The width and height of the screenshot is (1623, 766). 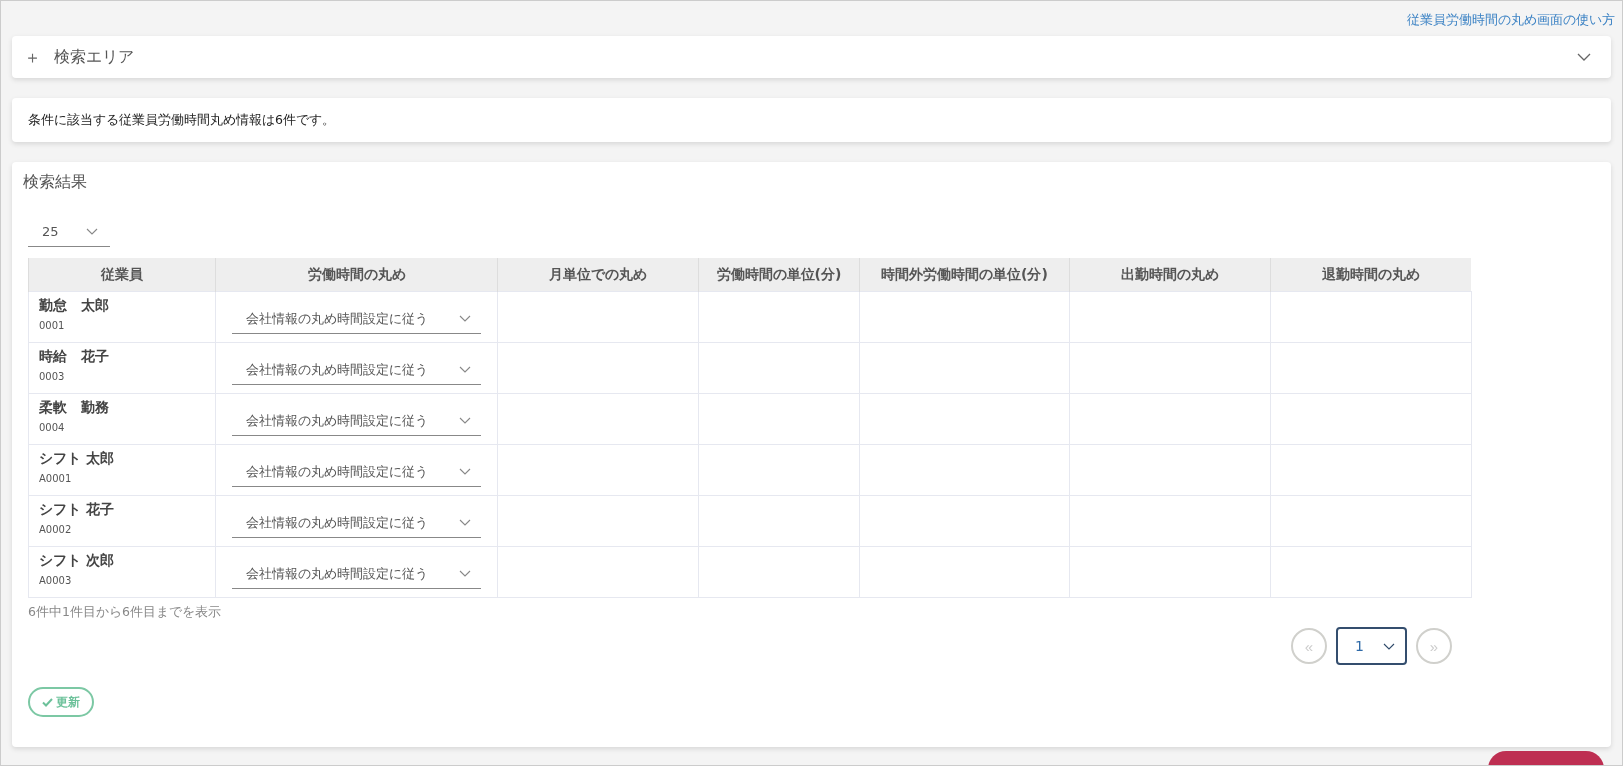 What do you see at coordinates (1371, 646) in the screenshot?
I see `page-select: 1` at bounding box center [1371, 646].